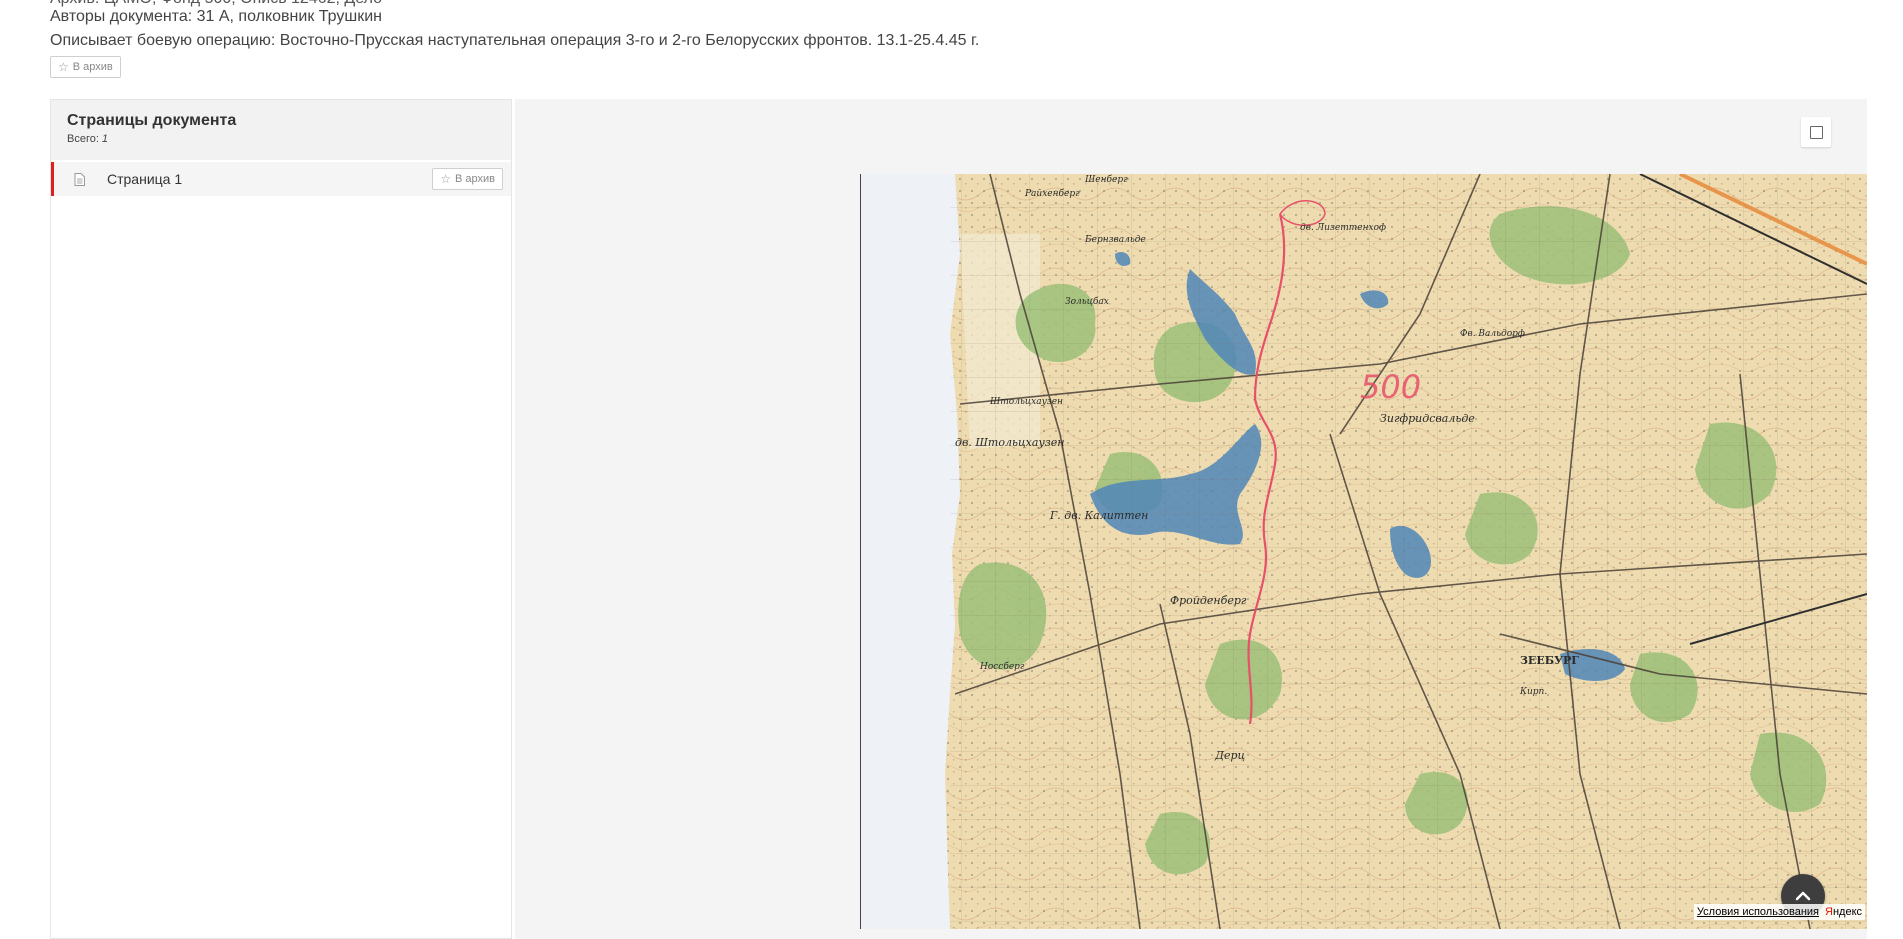 Image resolution: width=1903 pixels, height=939 pixels. What do you see at coordinates (1549, 660) in the screenshot?
I see `map-label-zeeburg: ЗЕЕБУРГ` at bounding box center [1549, 660].